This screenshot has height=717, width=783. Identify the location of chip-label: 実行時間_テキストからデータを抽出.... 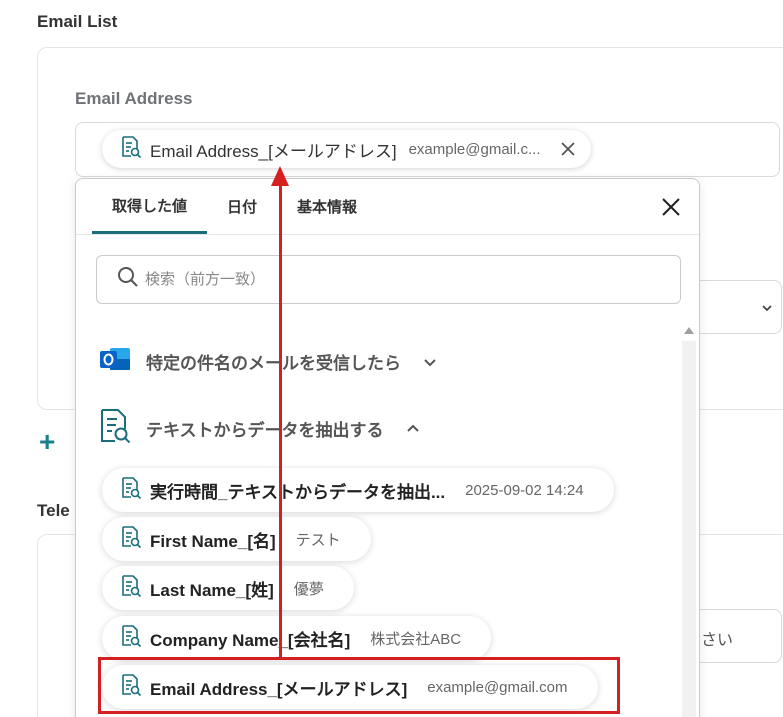
(298, 492).